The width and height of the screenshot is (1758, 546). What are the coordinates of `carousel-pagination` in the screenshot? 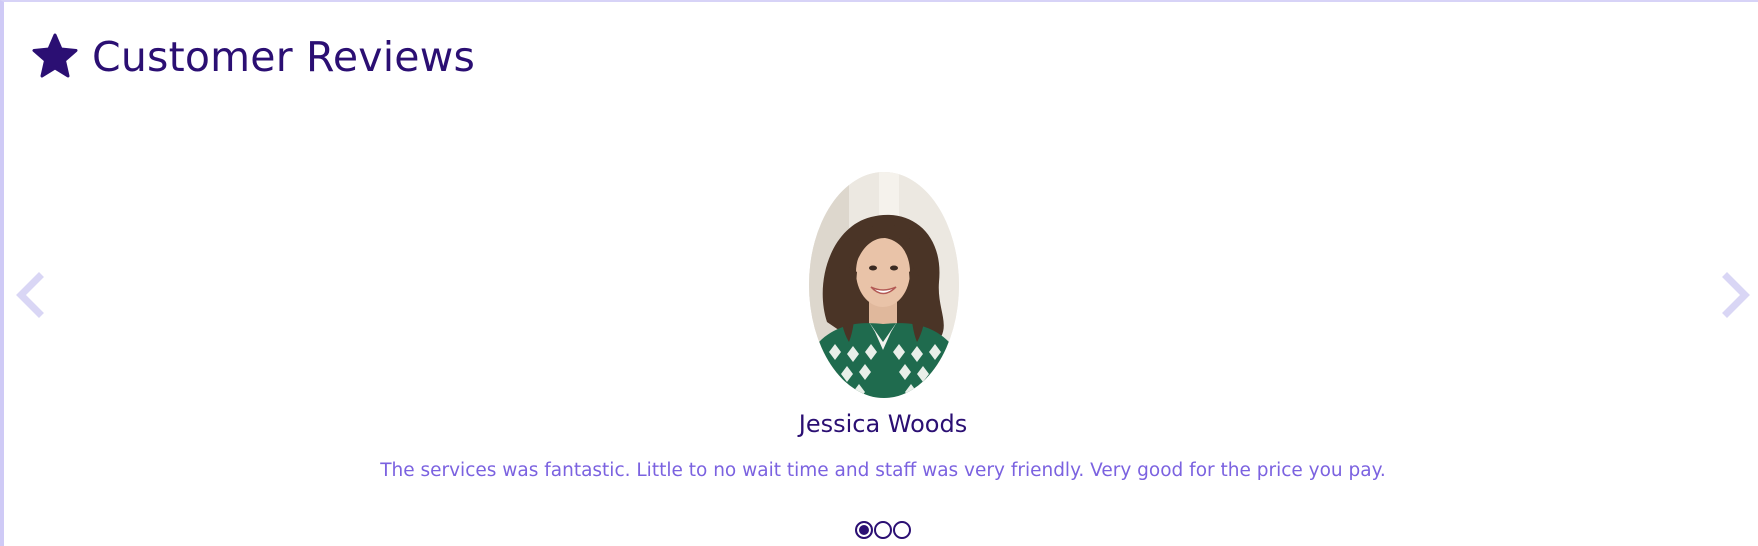 It's located at (883, 530).